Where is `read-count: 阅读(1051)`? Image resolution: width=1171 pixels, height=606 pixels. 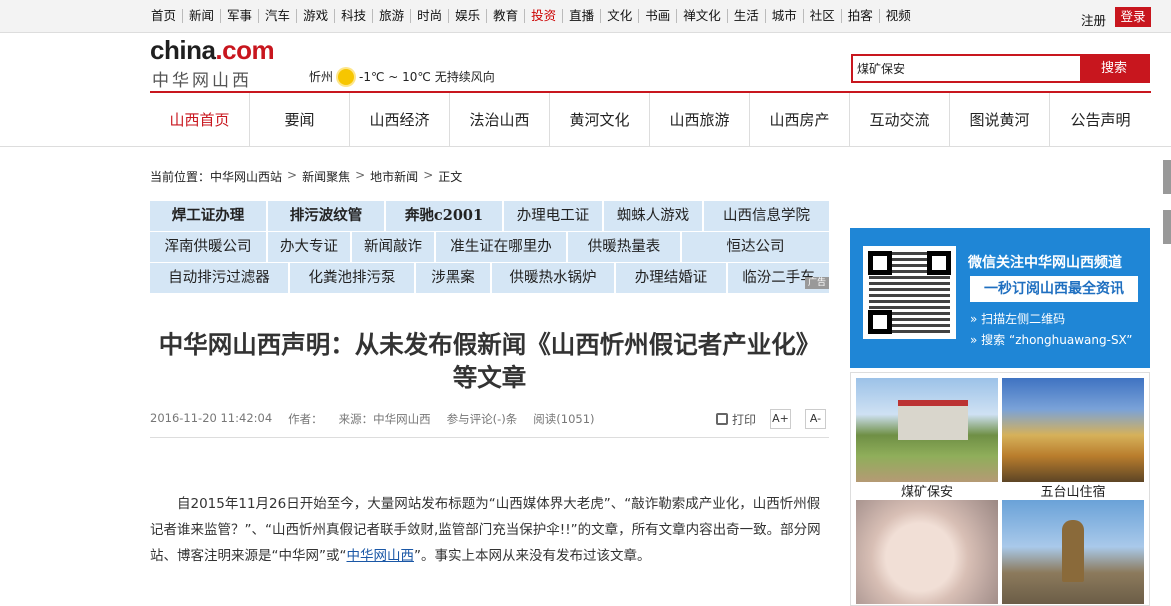 read-count: 阅读(1051) is located at coordinates (564, 419).